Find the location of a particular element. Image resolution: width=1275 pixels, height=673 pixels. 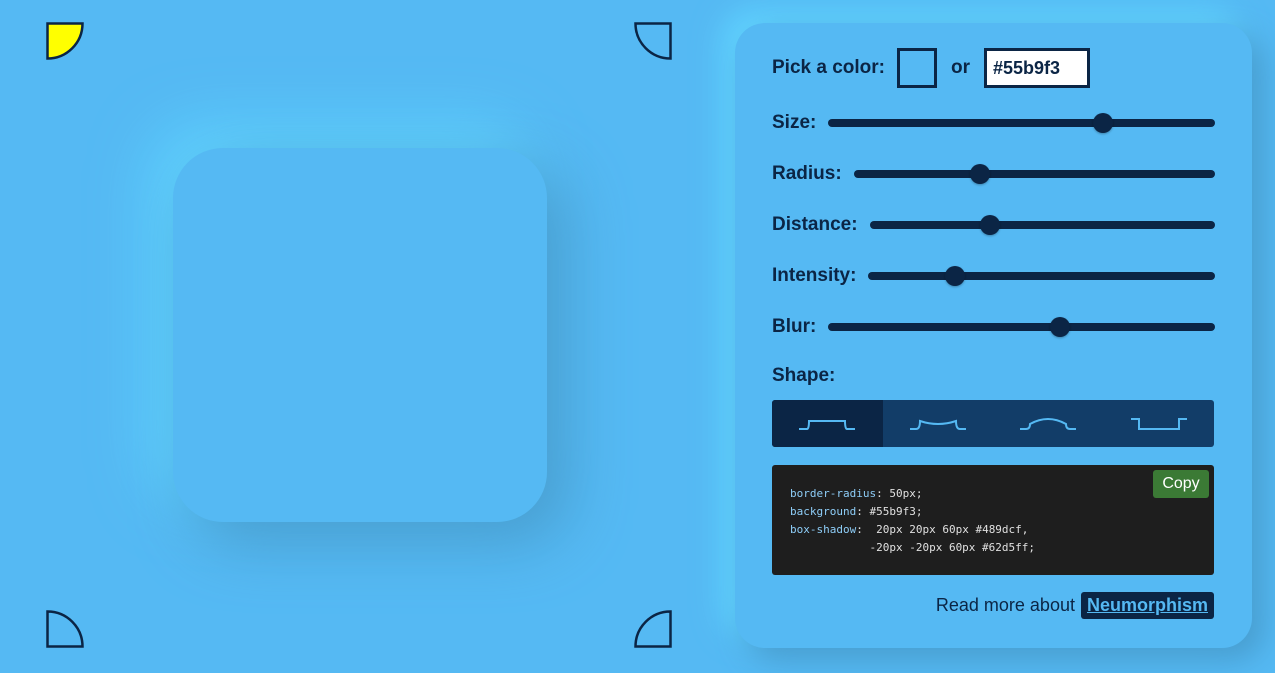

read-more-text: Read more about is located at coordinates (1005, 605).